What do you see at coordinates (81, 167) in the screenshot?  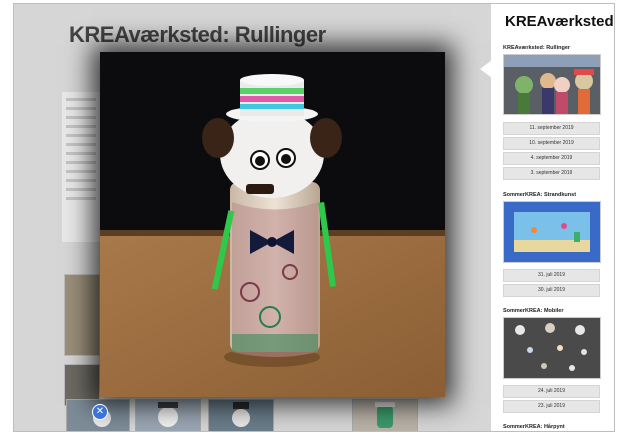 I see `article-text-block` at bounding box center [81, 167].